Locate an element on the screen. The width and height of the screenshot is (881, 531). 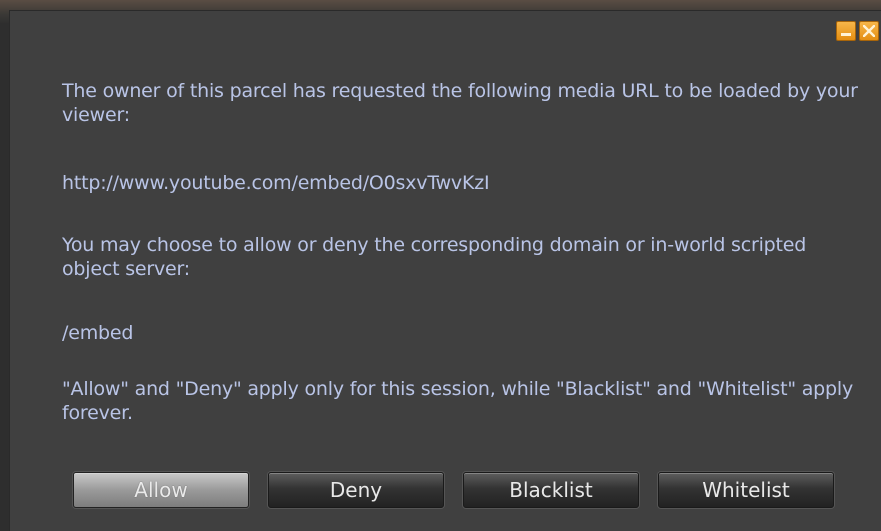
media-url: http://www.youtube.com/embed/O0sxvTwvKzI is located at coordinates (276, 183).